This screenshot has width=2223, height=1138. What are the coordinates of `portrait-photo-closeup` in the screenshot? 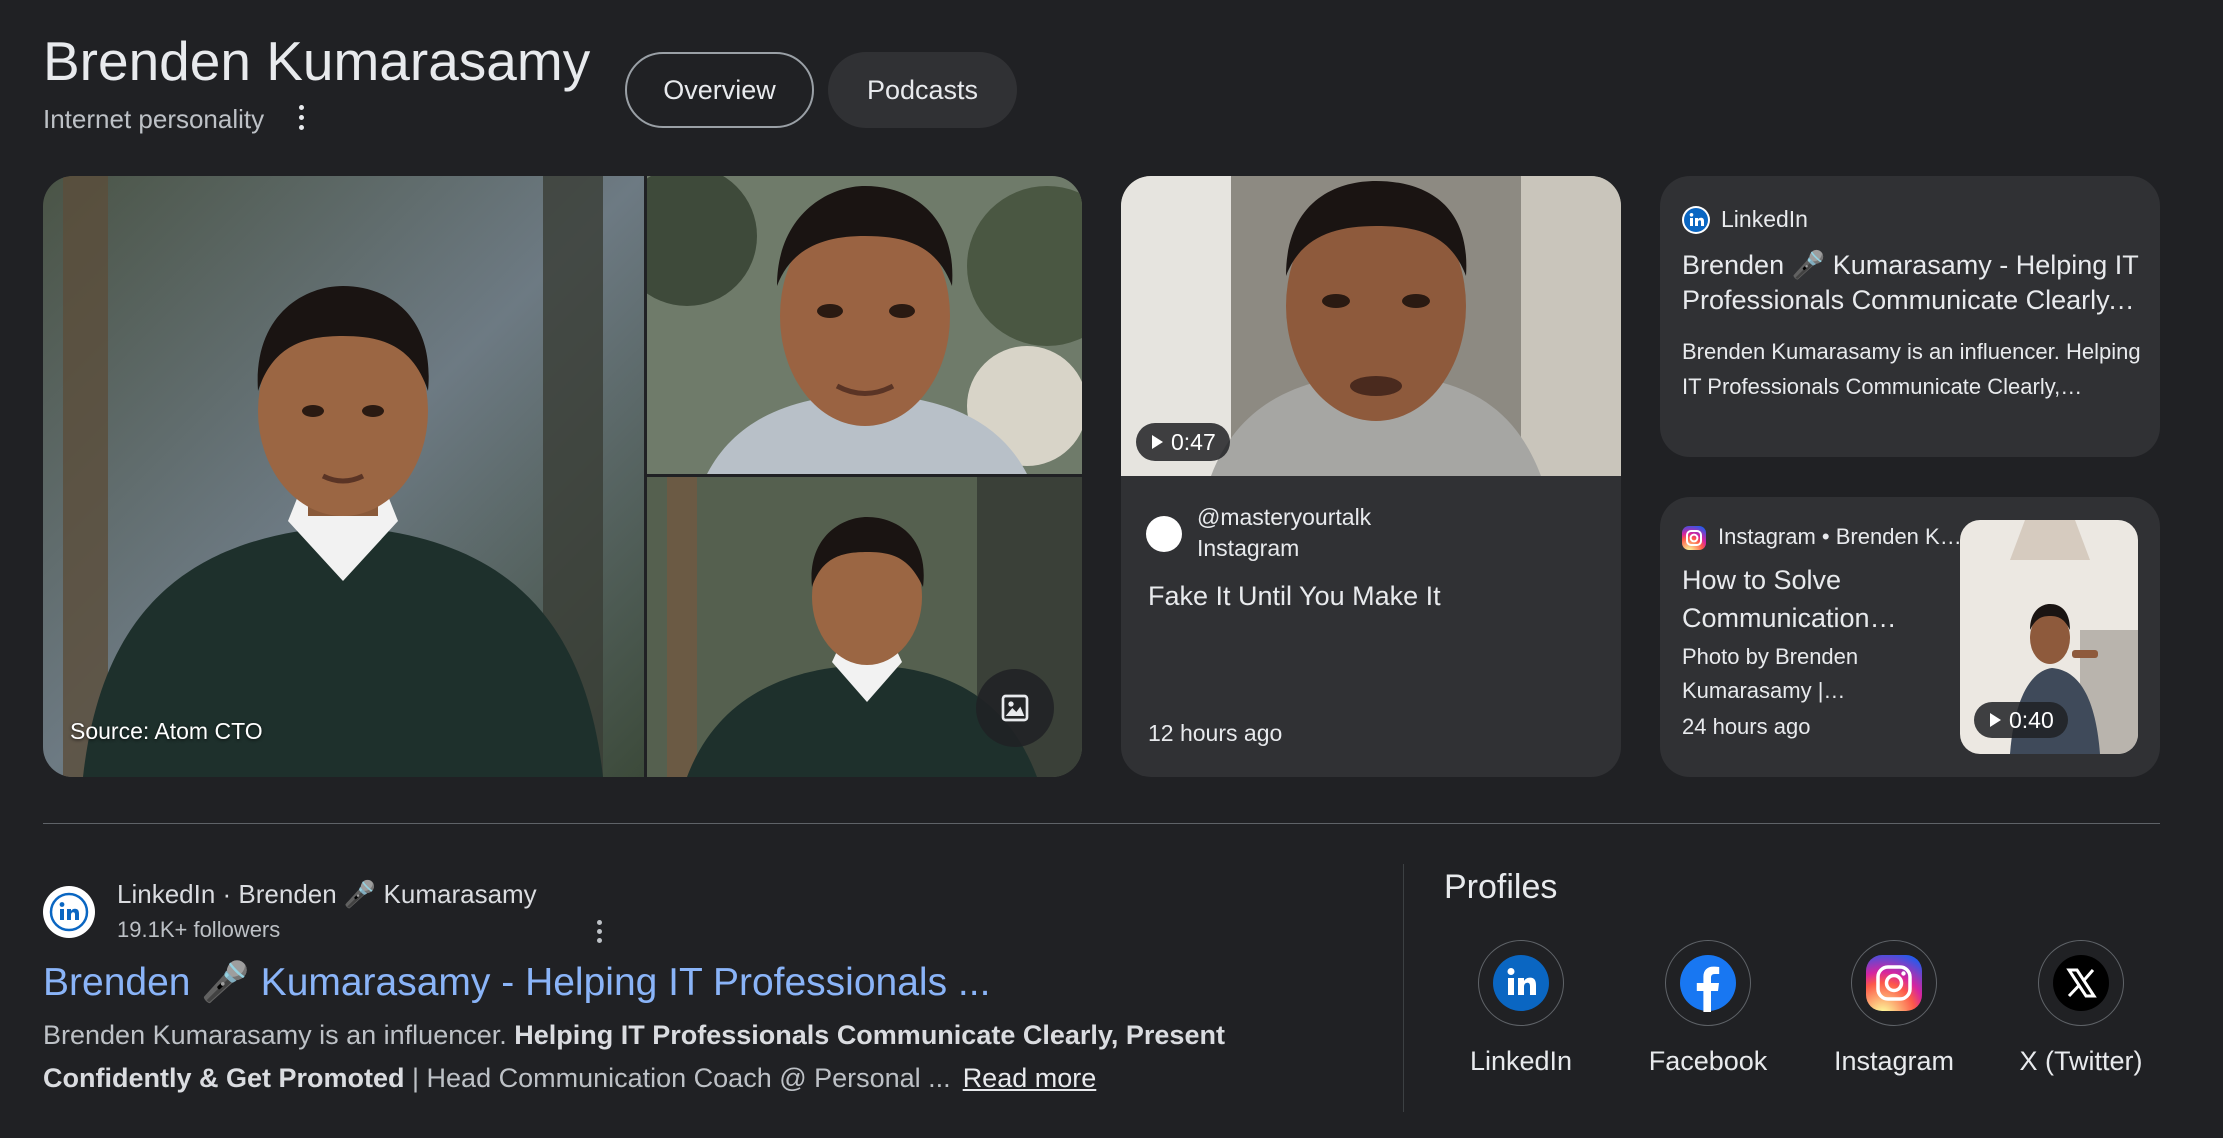 It's located at (864, 325).